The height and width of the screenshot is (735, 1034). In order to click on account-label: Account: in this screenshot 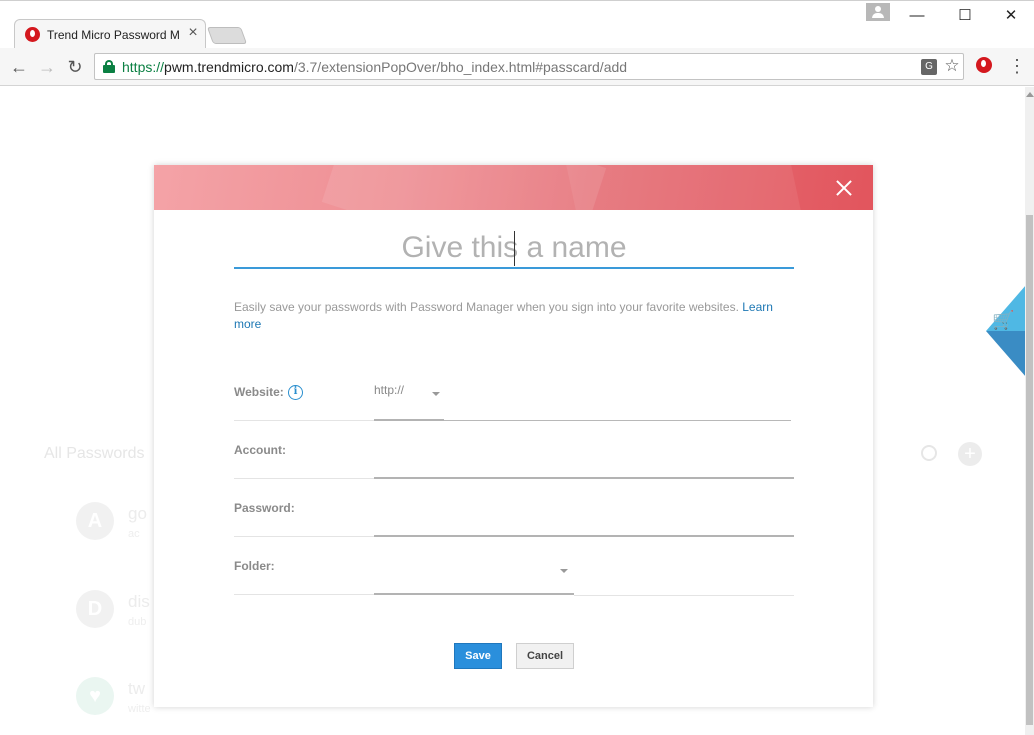, I will do `click(260, 450)`.